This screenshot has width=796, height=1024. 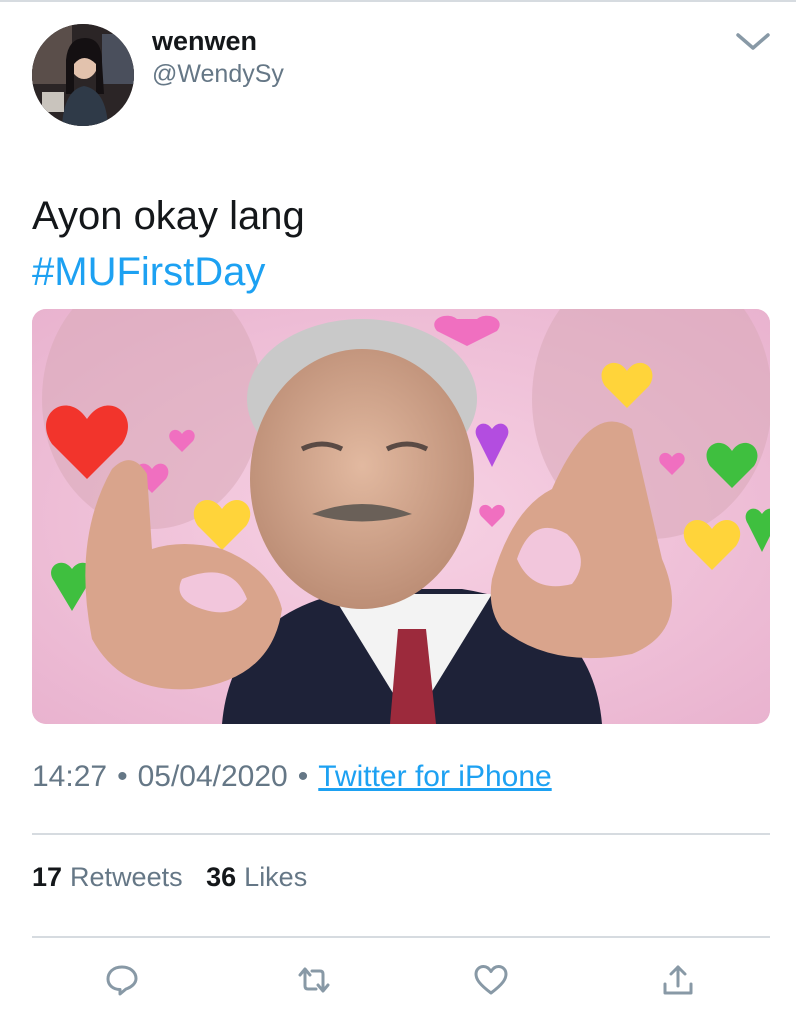 I want to click on tweet-source-link: Twitter for iPhone, so click(x=434, y=776).